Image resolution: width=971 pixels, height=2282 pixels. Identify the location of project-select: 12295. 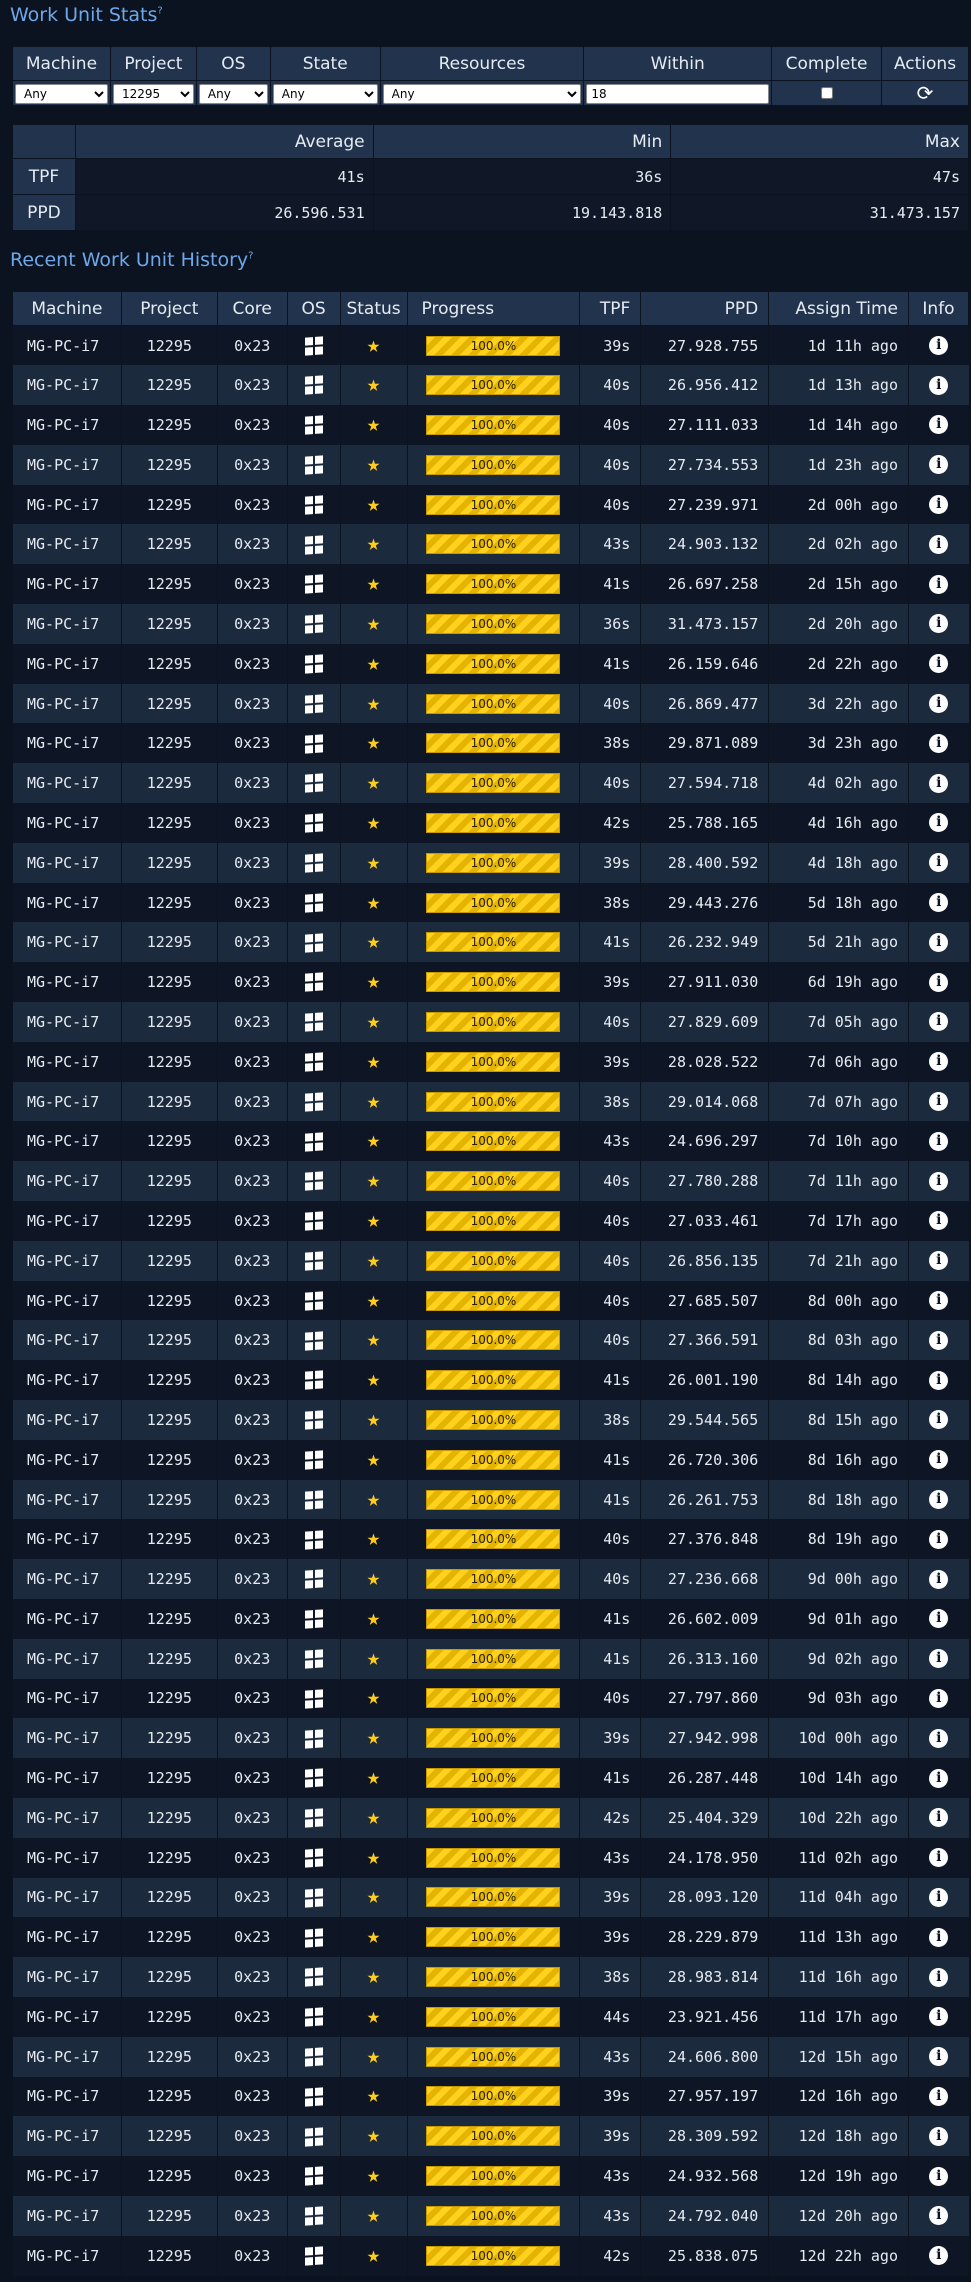
(153, 93).